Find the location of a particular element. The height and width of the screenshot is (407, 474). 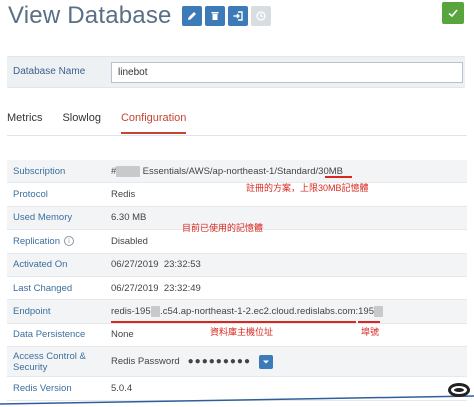

replication-label: Replication is located at coordinates (36, 241).